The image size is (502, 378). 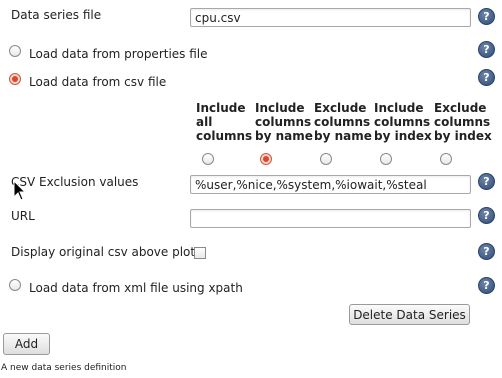 What do you see at coordinates (75, 182) in the screenshot?
I see `csv-exclusion-label: CSV Exclusion values` at bounding box center [75, 182].